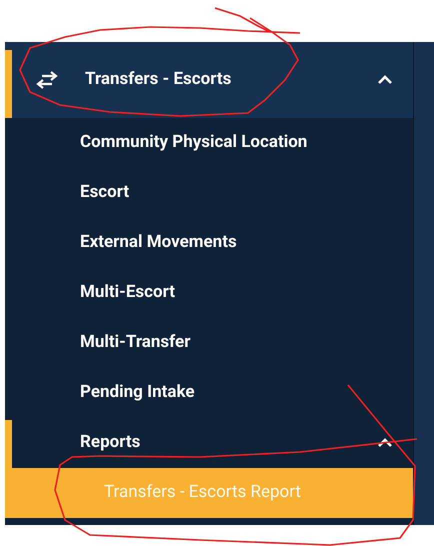 The image size is (434, 546). I want to click on nav-group-header: Reports, so click(209, 443).